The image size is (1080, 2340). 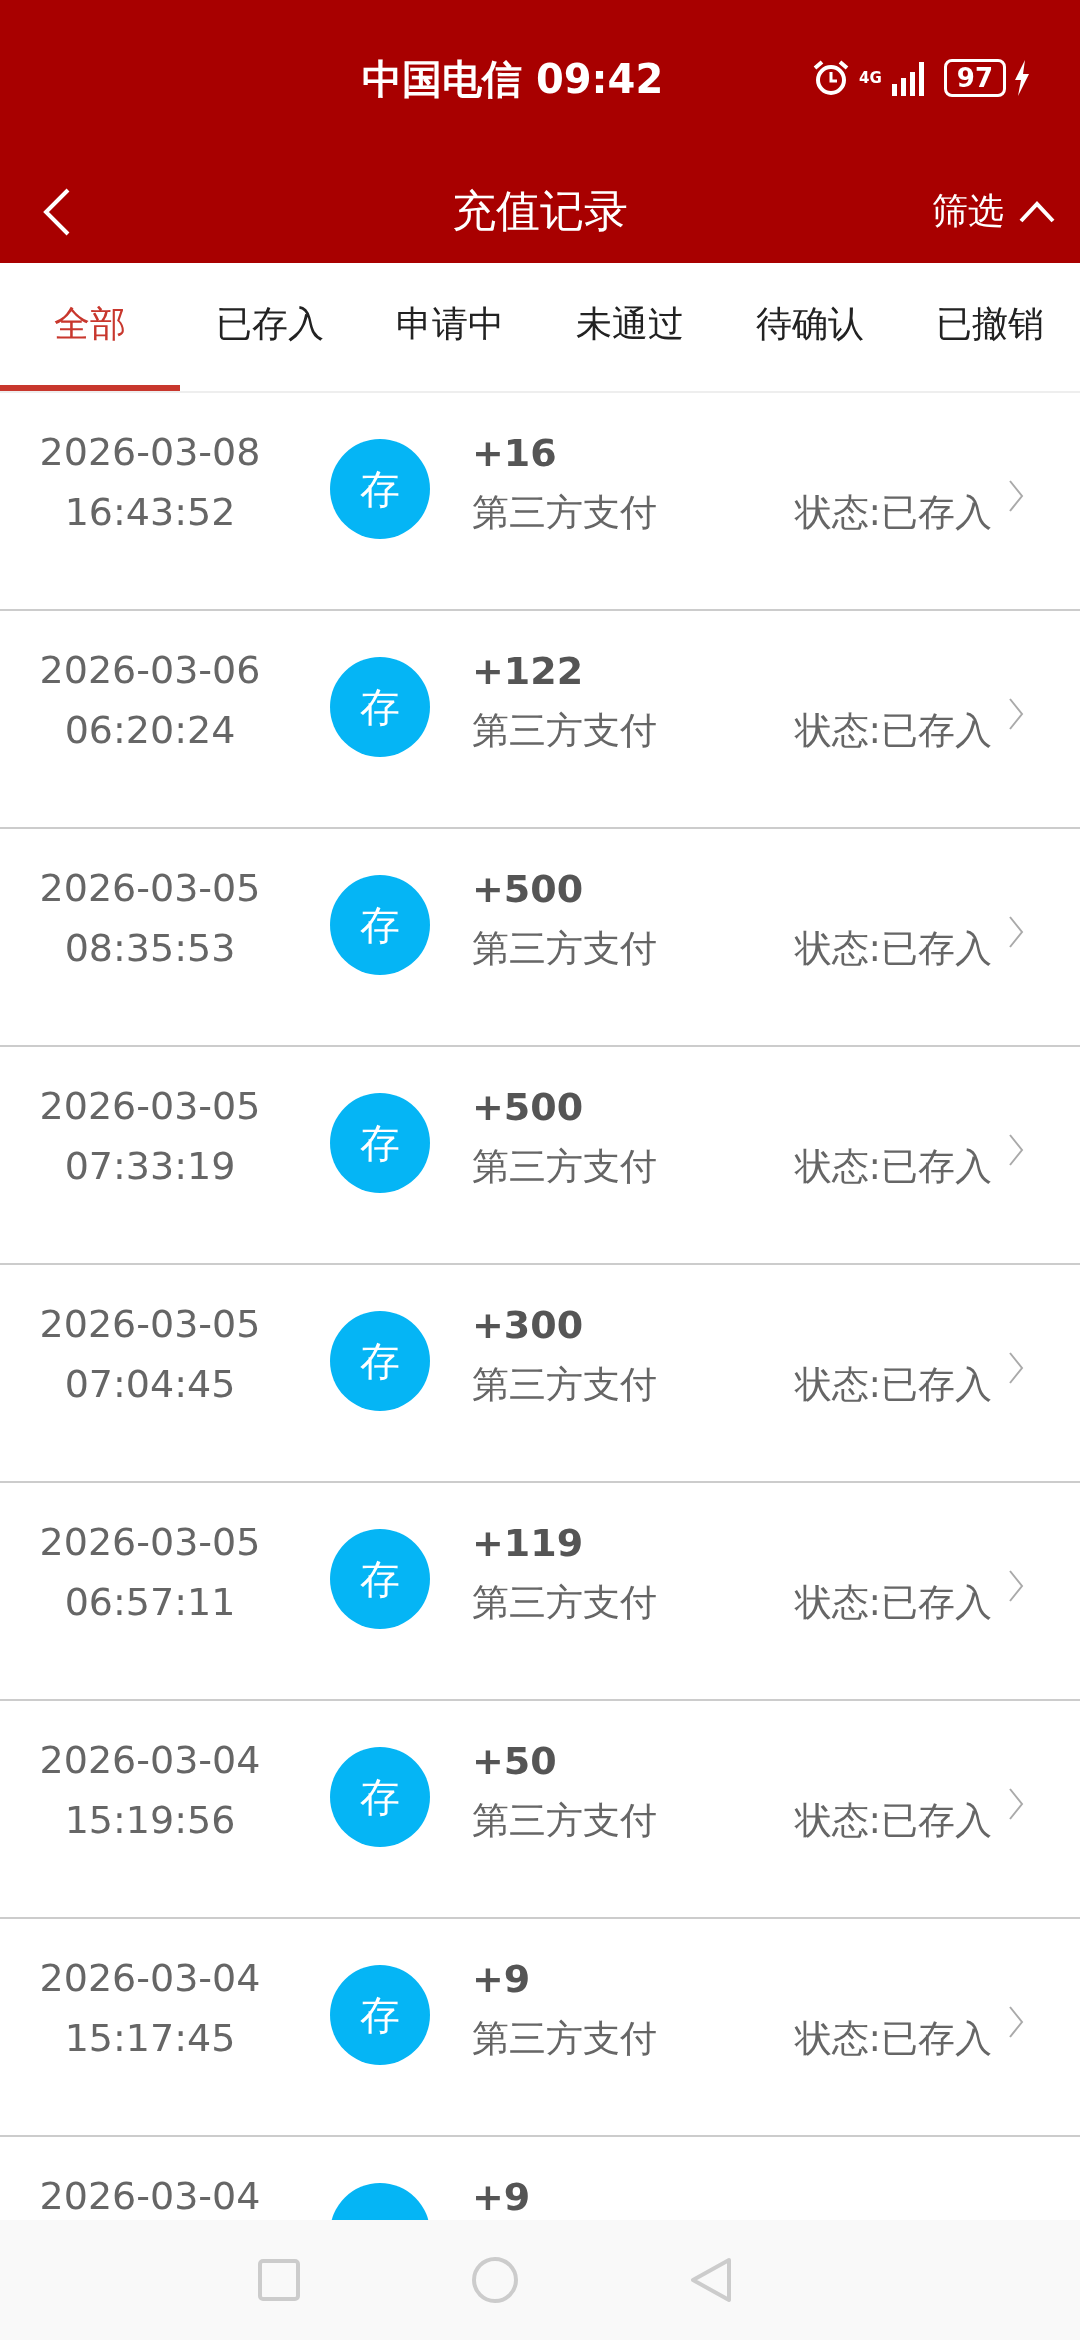 I want to click on record-row: 2026-03-05 07:04:45 存 +300 第三方支付 状态:已存入, so click(x=540, y=1374).